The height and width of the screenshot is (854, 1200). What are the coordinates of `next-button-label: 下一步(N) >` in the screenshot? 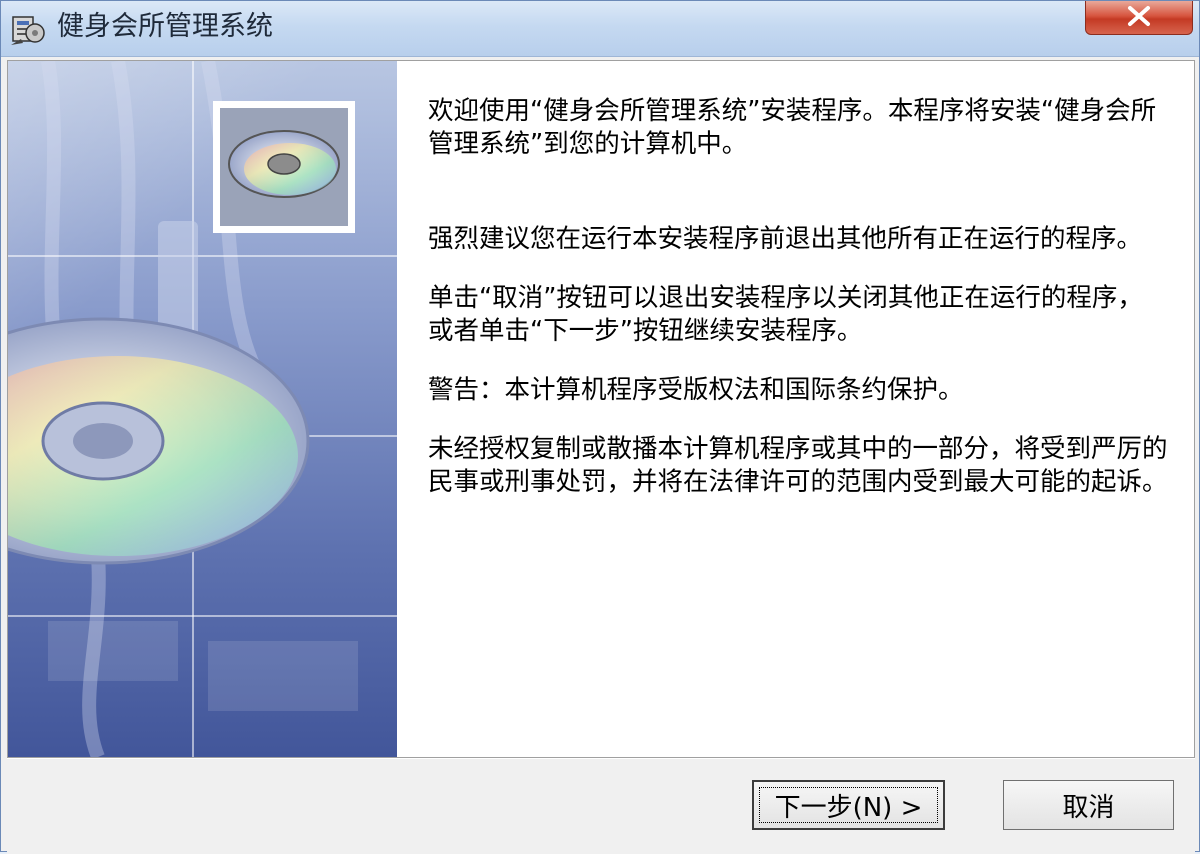 It's located at (848, 805).